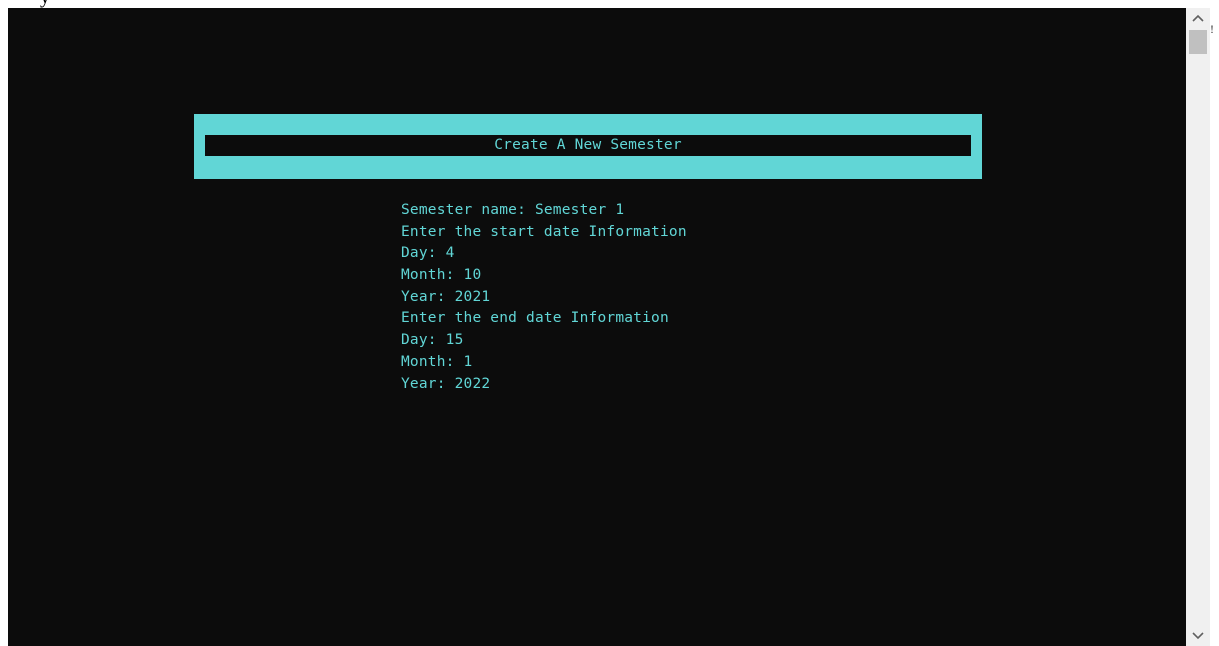 This screenshot has height=646, width=1219. I want to click on semester-name-line: Semester name: Semester 1, so click(513, 210).